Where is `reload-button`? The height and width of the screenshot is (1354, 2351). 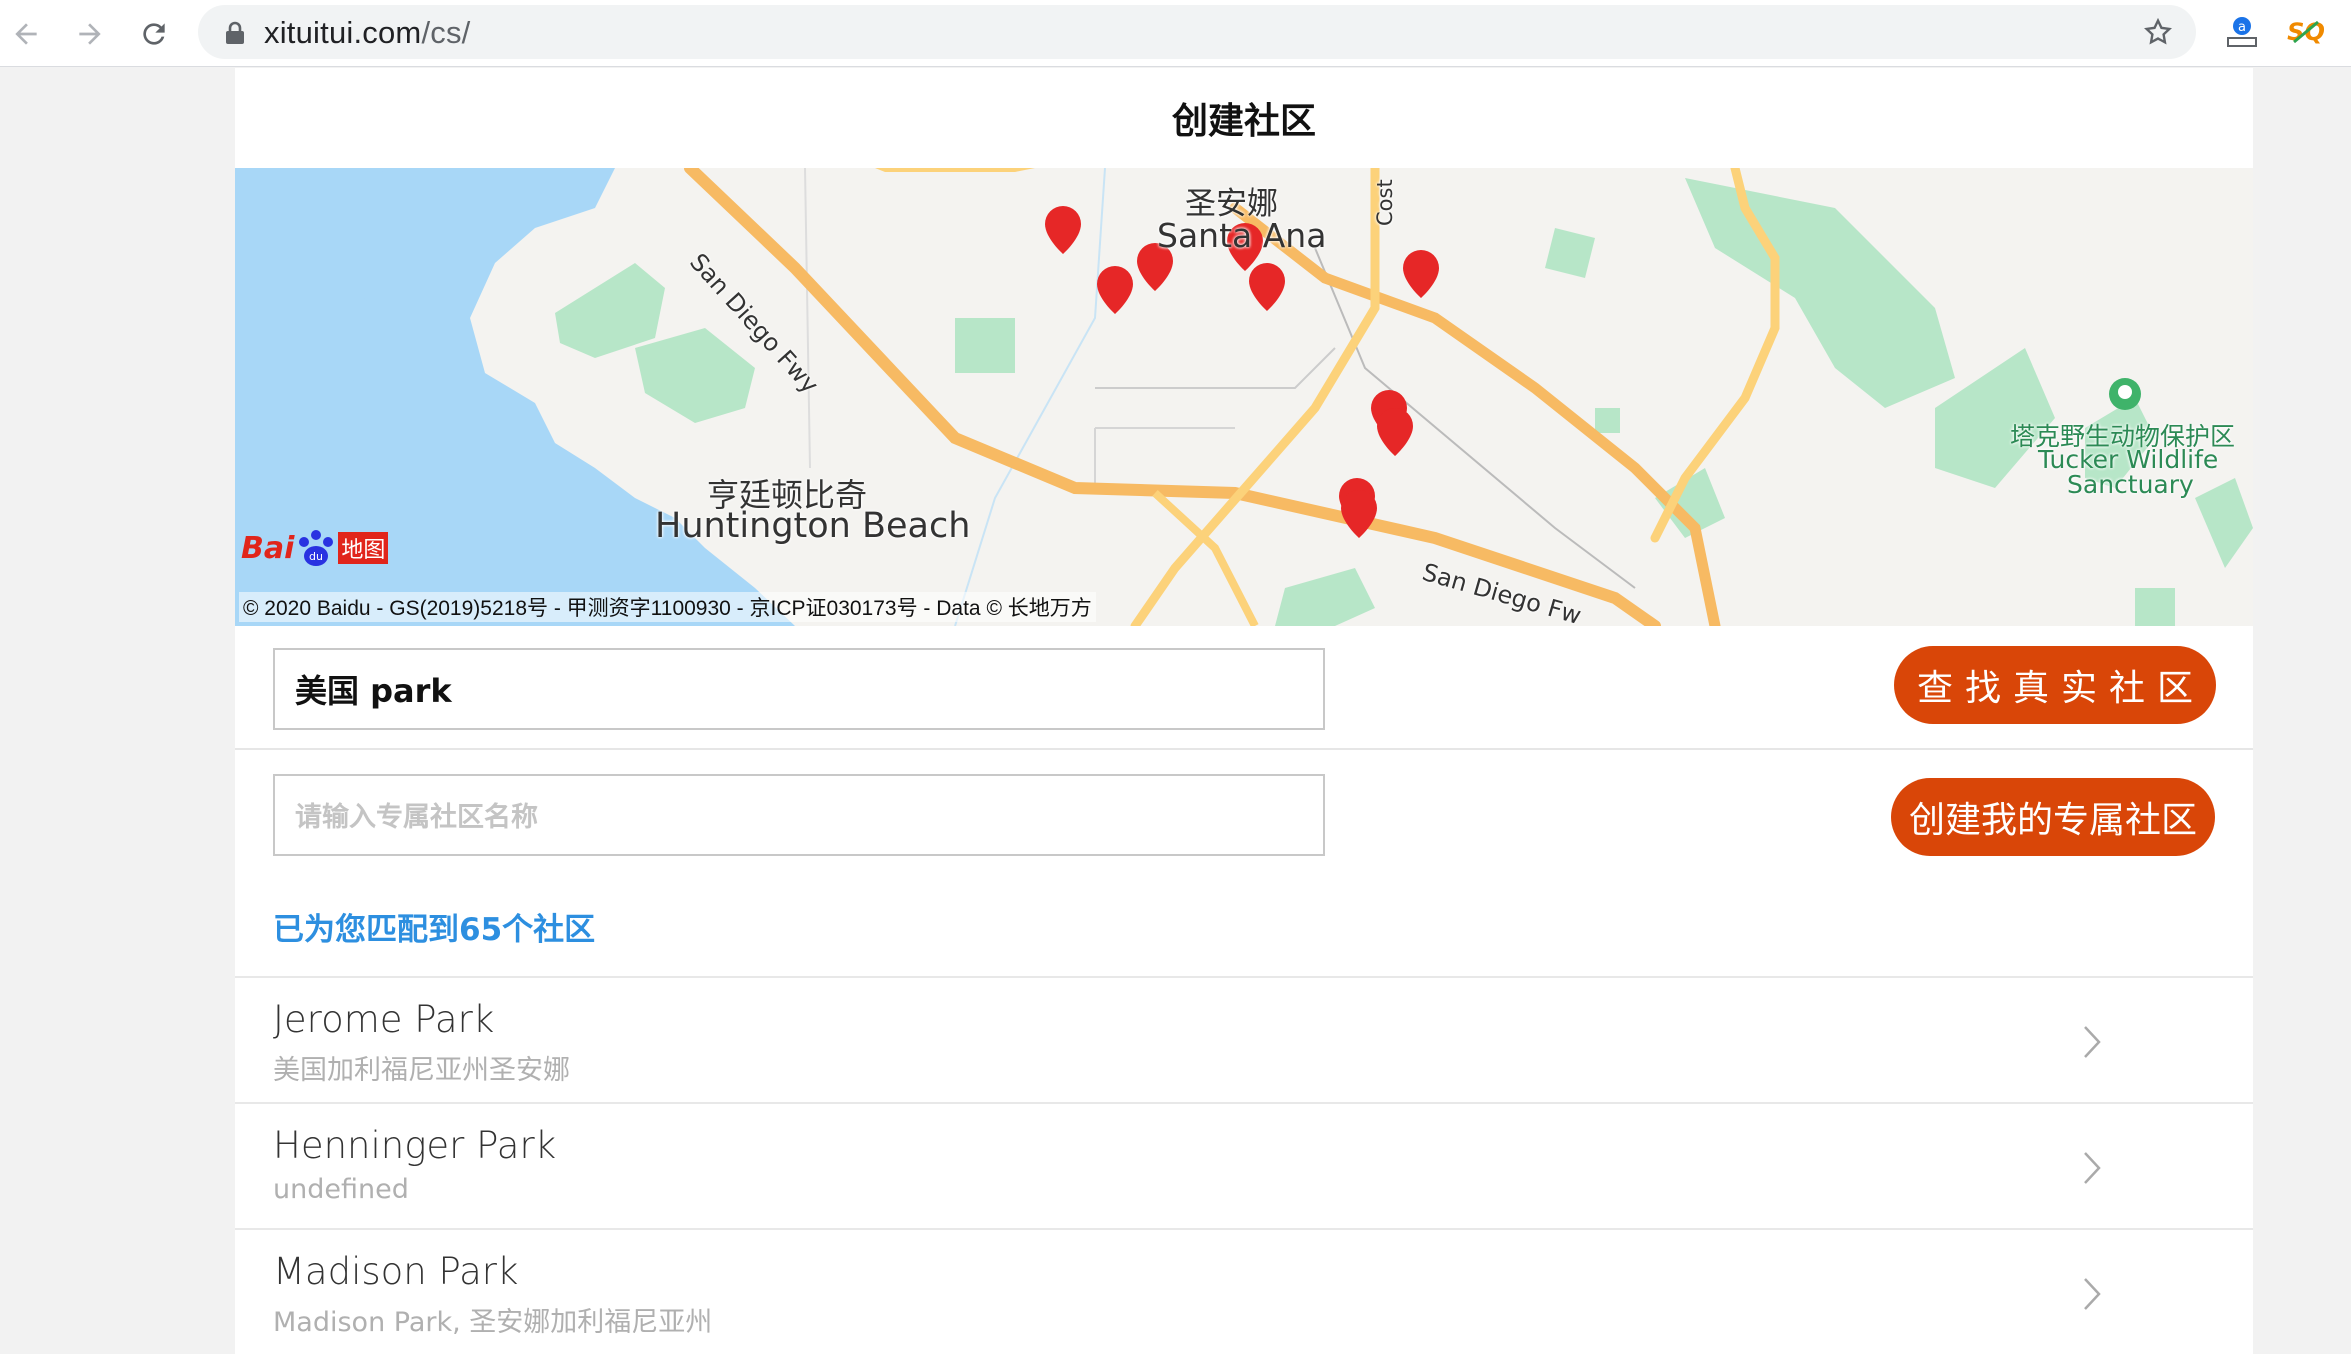 reload-button is located at coordinates (154, 34).